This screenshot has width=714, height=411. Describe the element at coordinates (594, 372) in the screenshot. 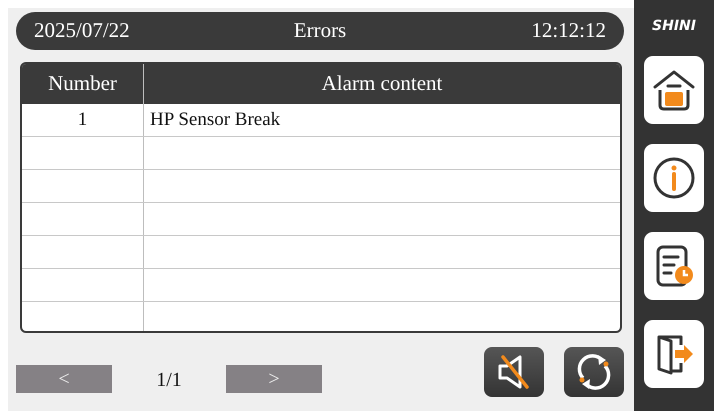

I see `refresh-button` at that location.